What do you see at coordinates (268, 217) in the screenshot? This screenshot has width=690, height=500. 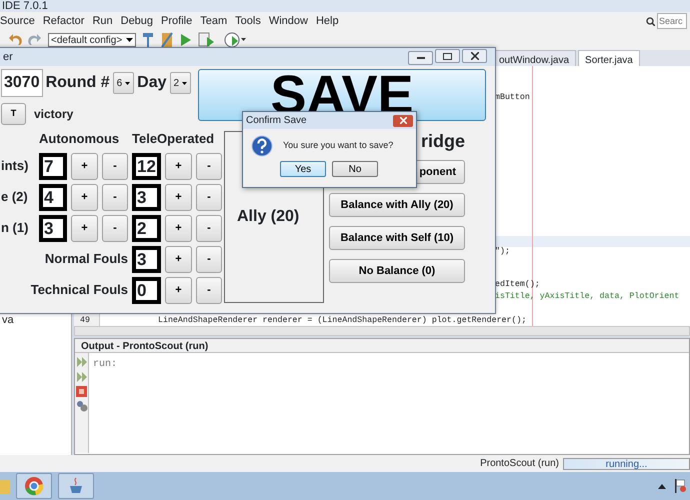 I see `ally-score: Ally (20)` at bounding box center [268, 217].